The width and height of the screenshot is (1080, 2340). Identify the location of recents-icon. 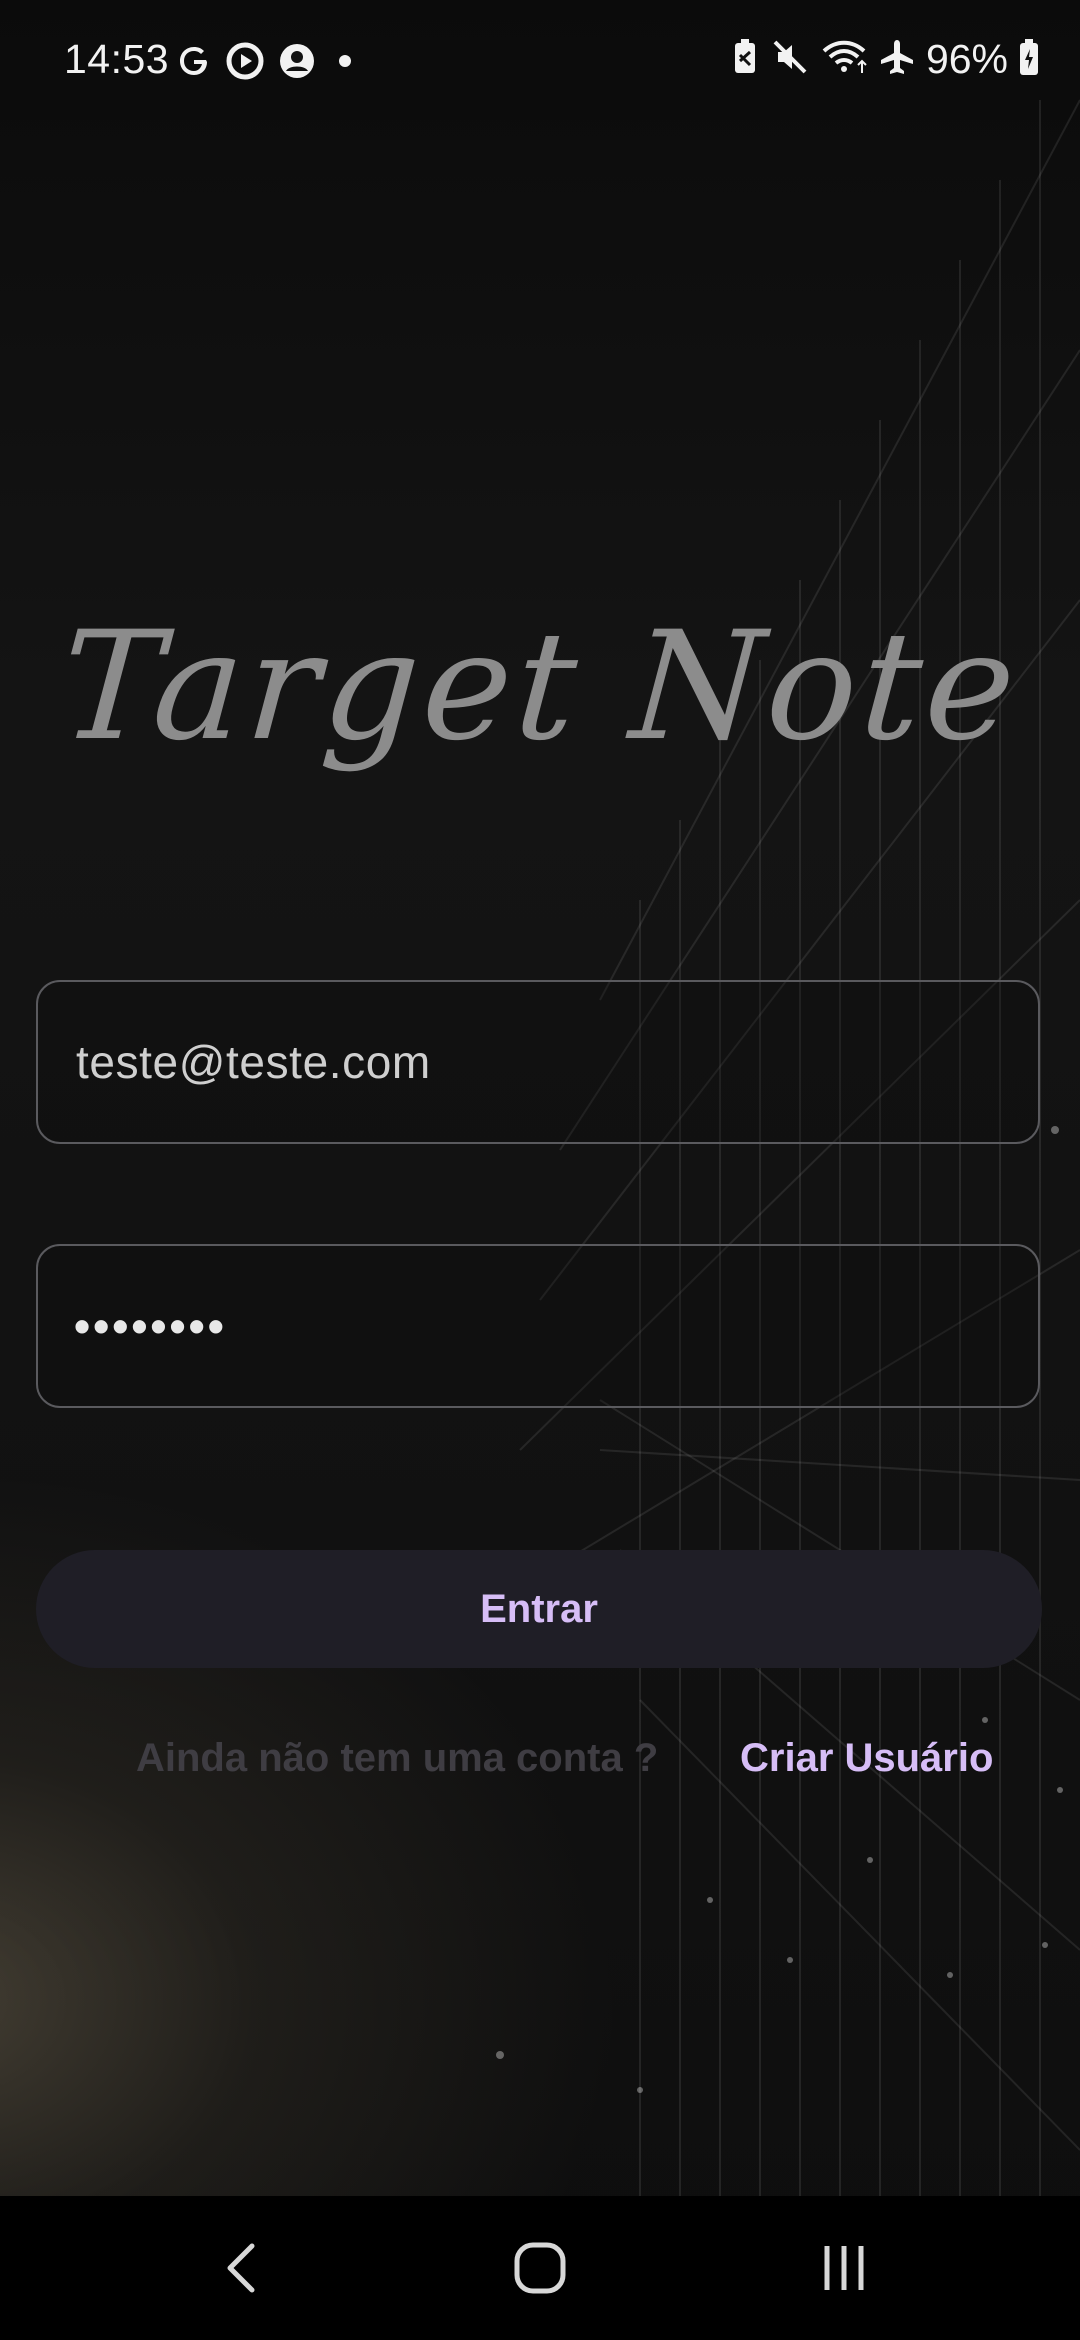
(844, 2268).